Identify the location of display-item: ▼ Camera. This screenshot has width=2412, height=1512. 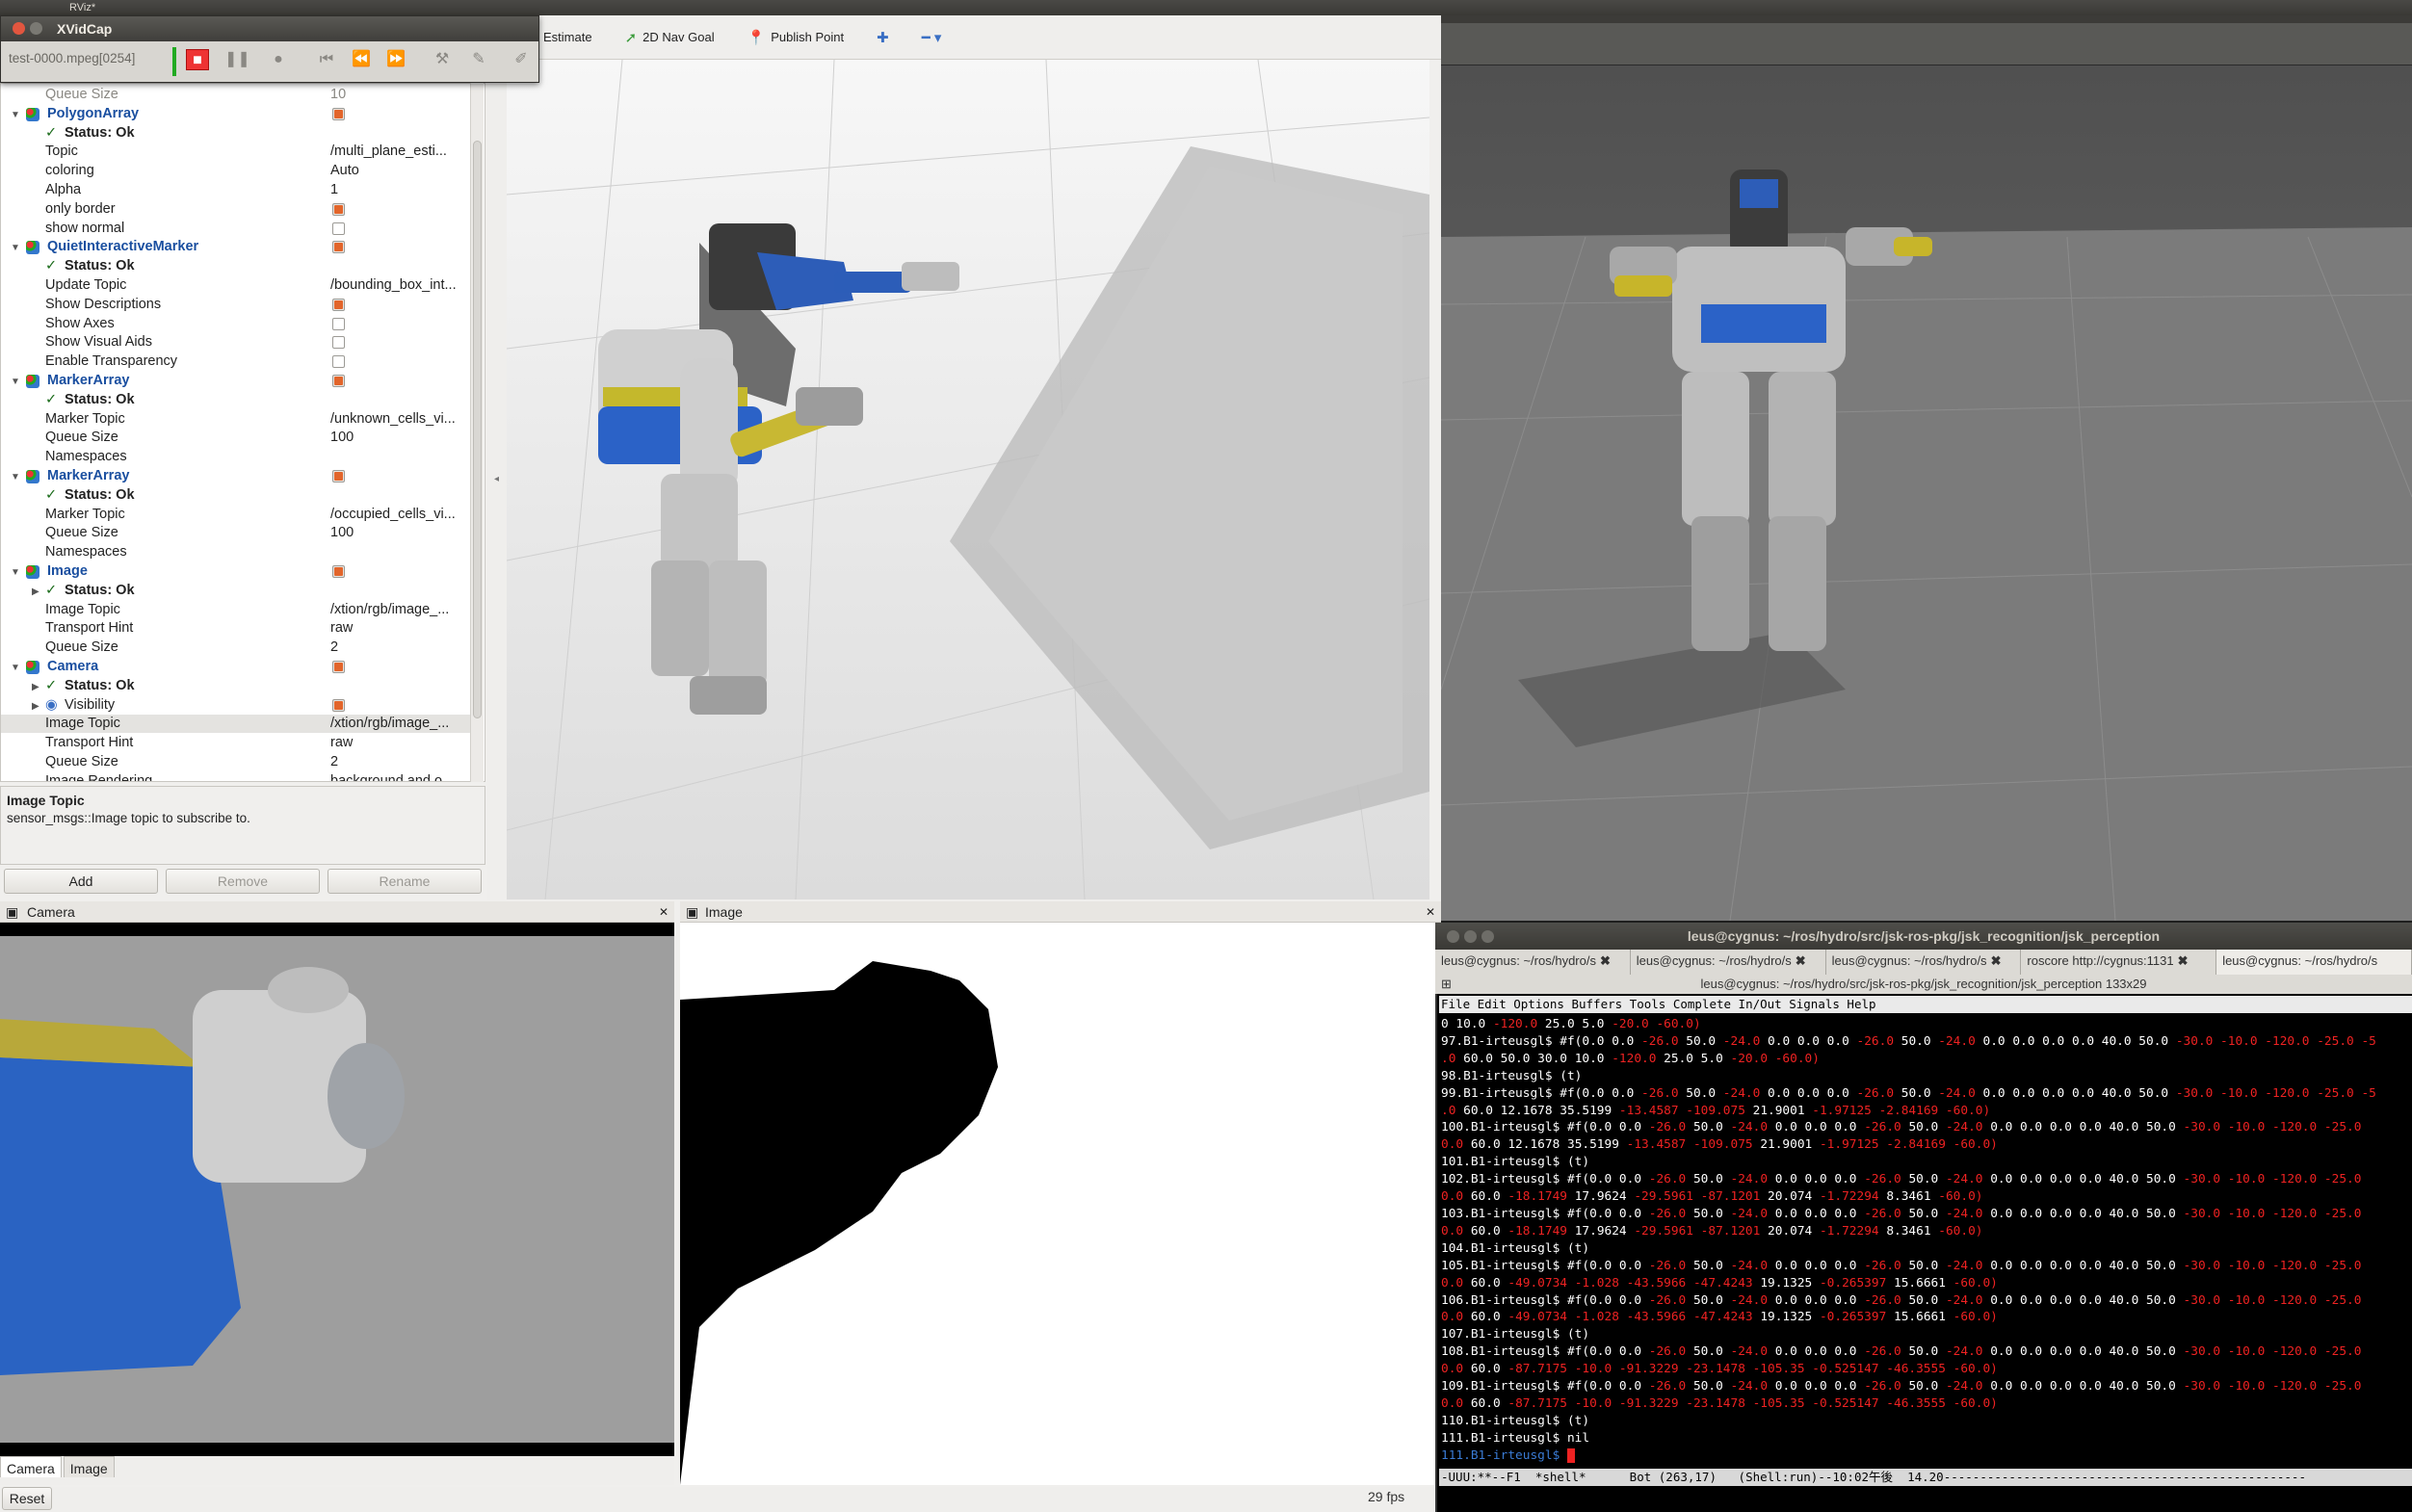
(236, 667).